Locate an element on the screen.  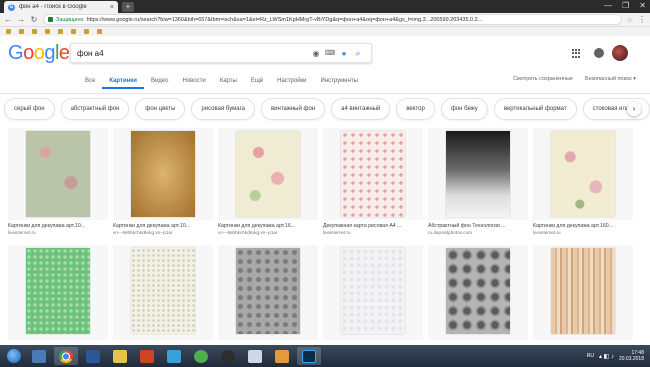
minimize-button: — is located at coordinates (608, 6).